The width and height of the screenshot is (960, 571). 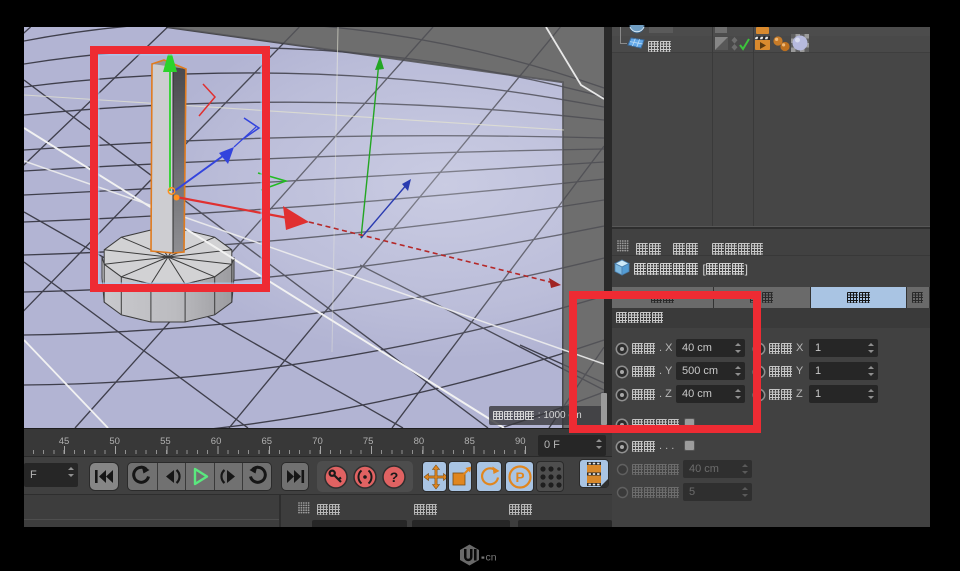 What do you see at coordinates (519, 477) in the screenshot?
I see `svg-text: P` at bounding box center [519, 477].